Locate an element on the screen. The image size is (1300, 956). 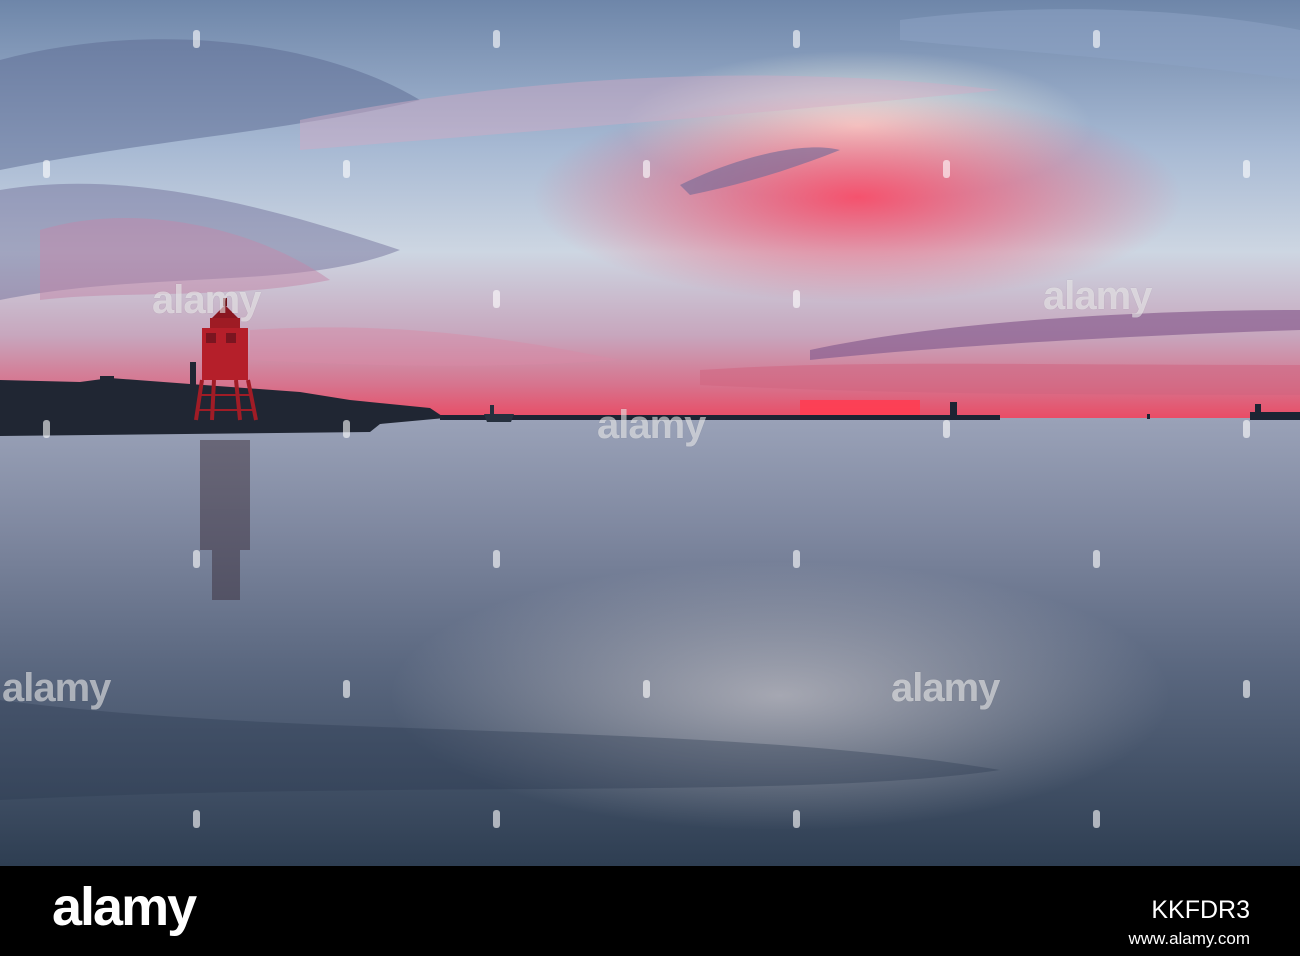
footer-logo: alamy is located at coordinates (124, 907).